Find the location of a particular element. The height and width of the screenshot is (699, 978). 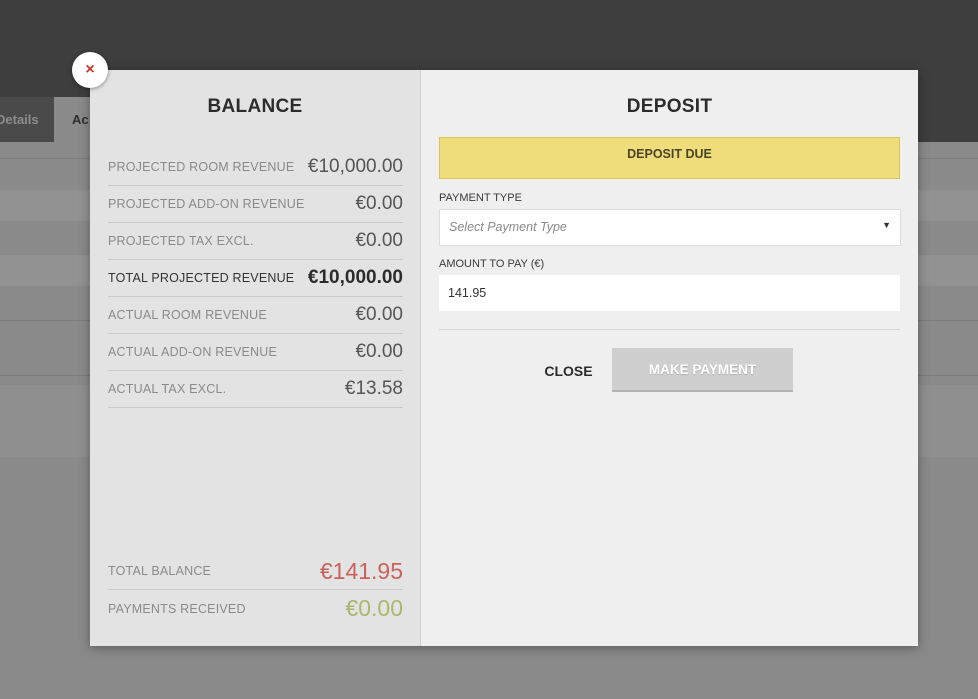

amount-to-pay-input is located at coordinates (669, 293).